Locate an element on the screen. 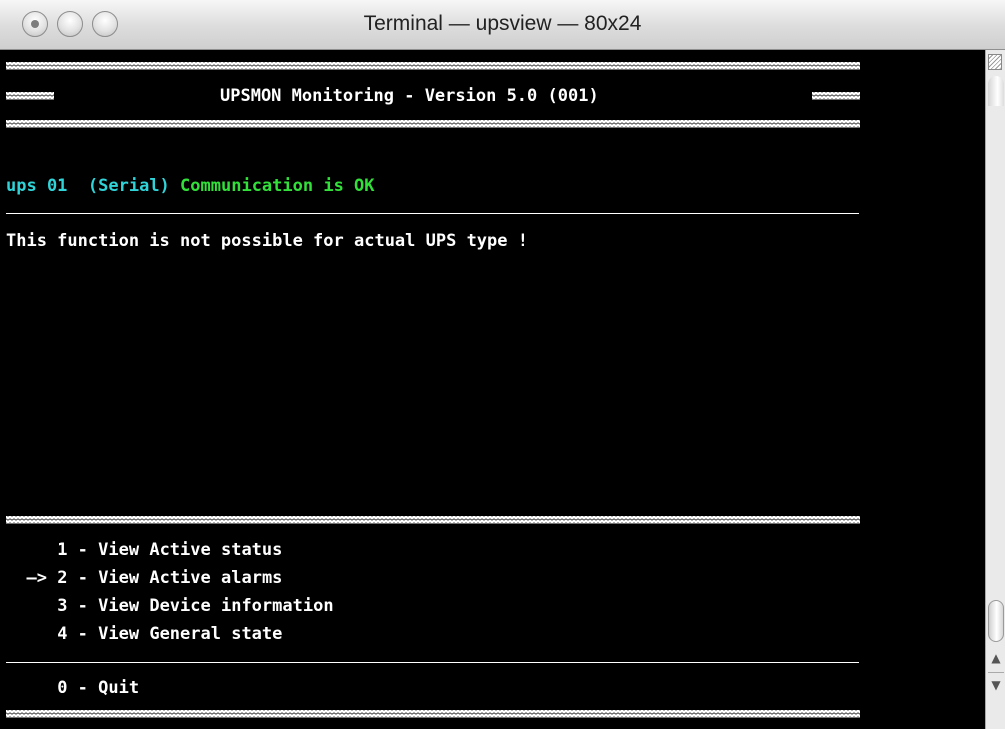 The height and width of the screenshot is (729, 1005). menu-item-view-active-alarms: —> 2 - View Active alarms is located at coordinates (144, 578).